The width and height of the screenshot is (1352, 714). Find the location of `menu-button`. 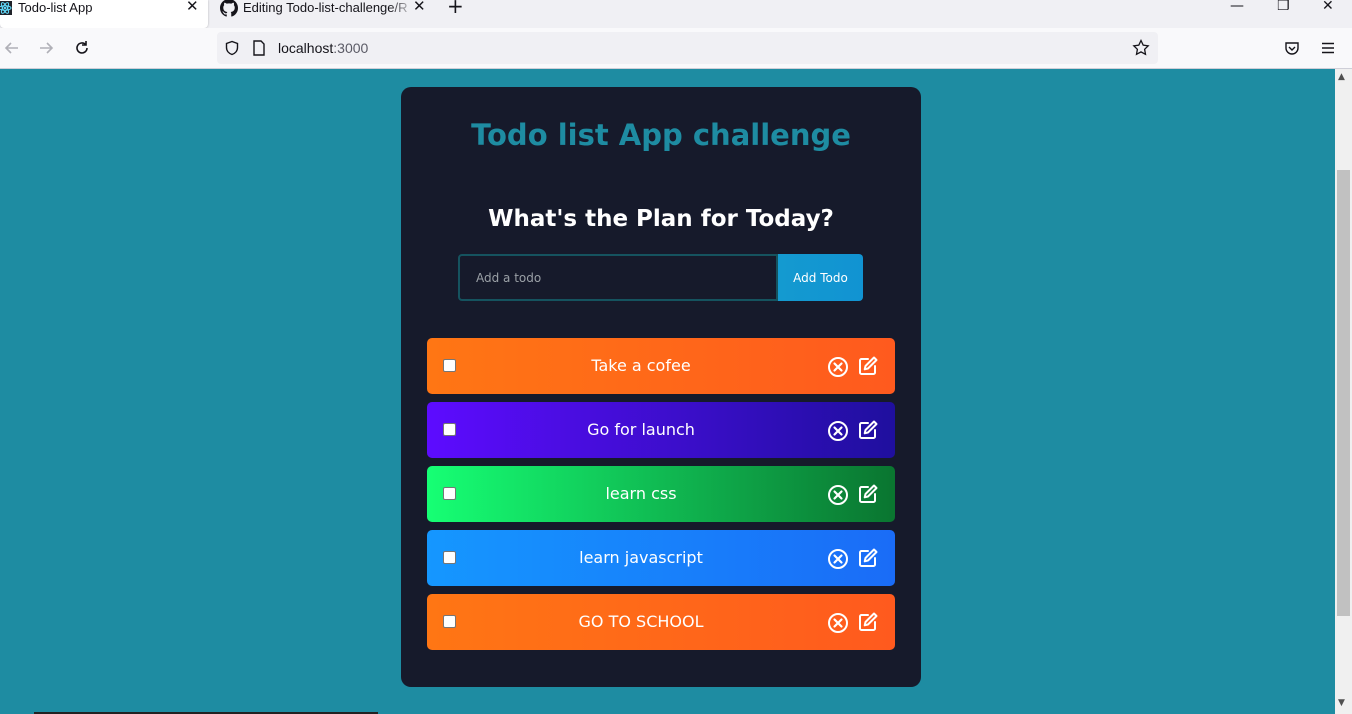

menu-button is located at coordinates (1328, 48).